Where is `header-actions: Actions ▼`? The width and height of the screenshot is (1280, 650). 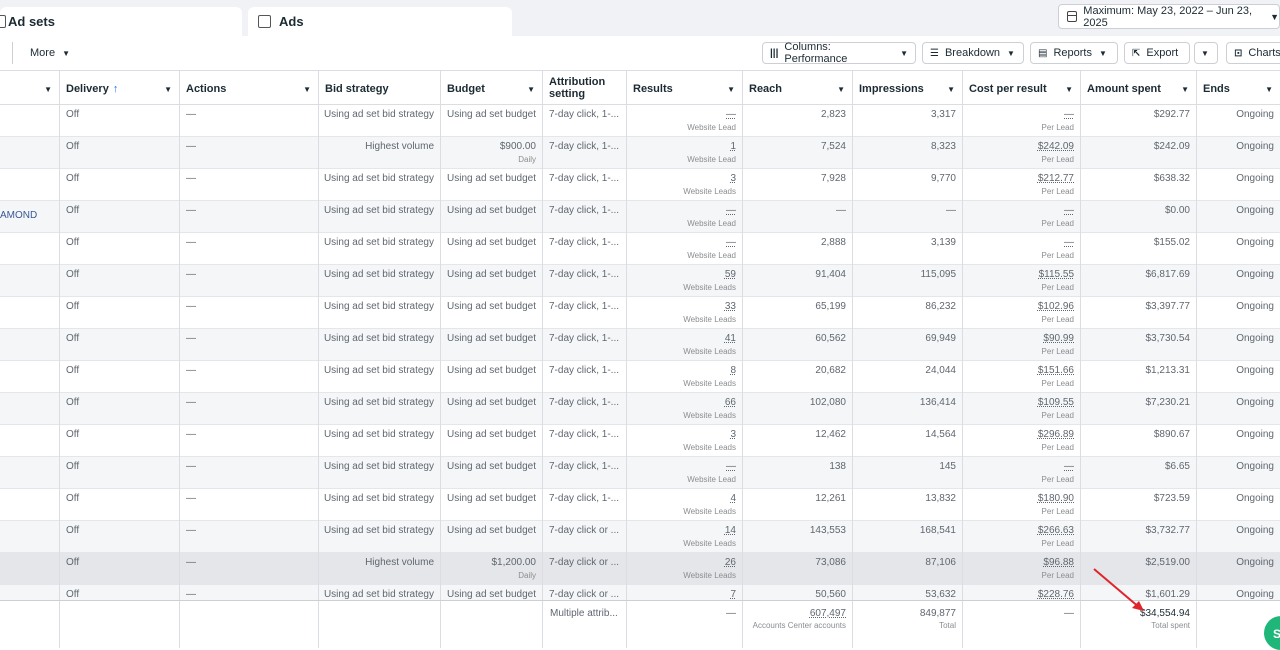 header-actions: Actions ▼ is located at coordinates (249, 88).